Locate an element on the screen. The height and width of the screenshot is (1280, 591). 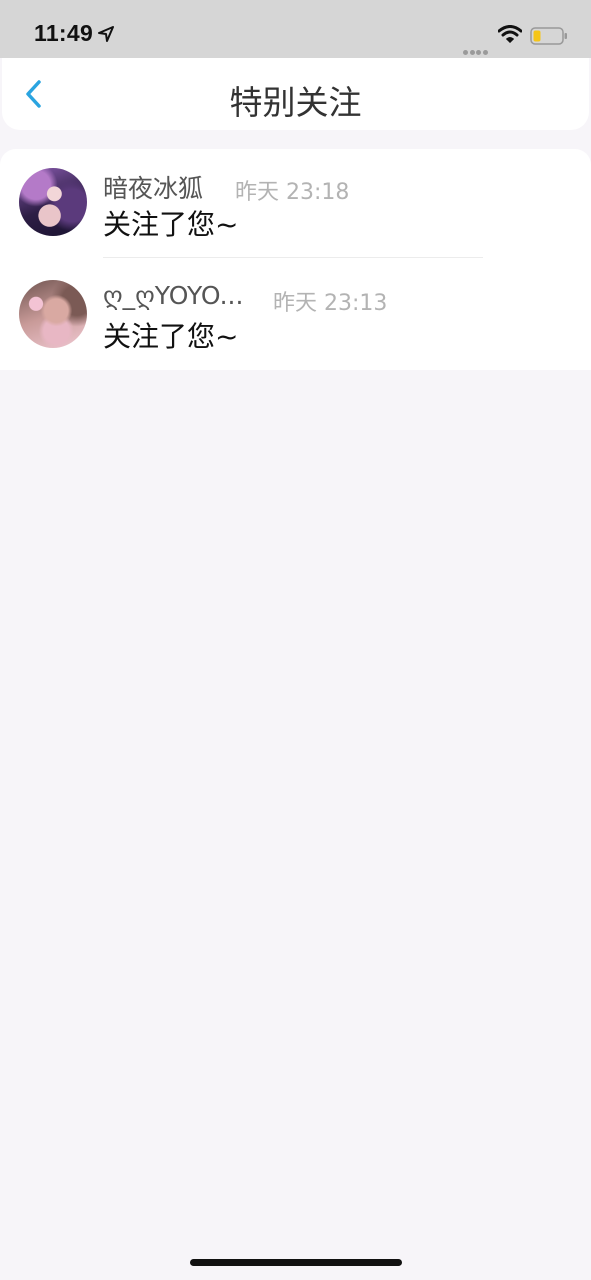
list-item: ღ_ღYOYO... 昨天 23:13 关注了您~ is located at coordinates (295, 314).